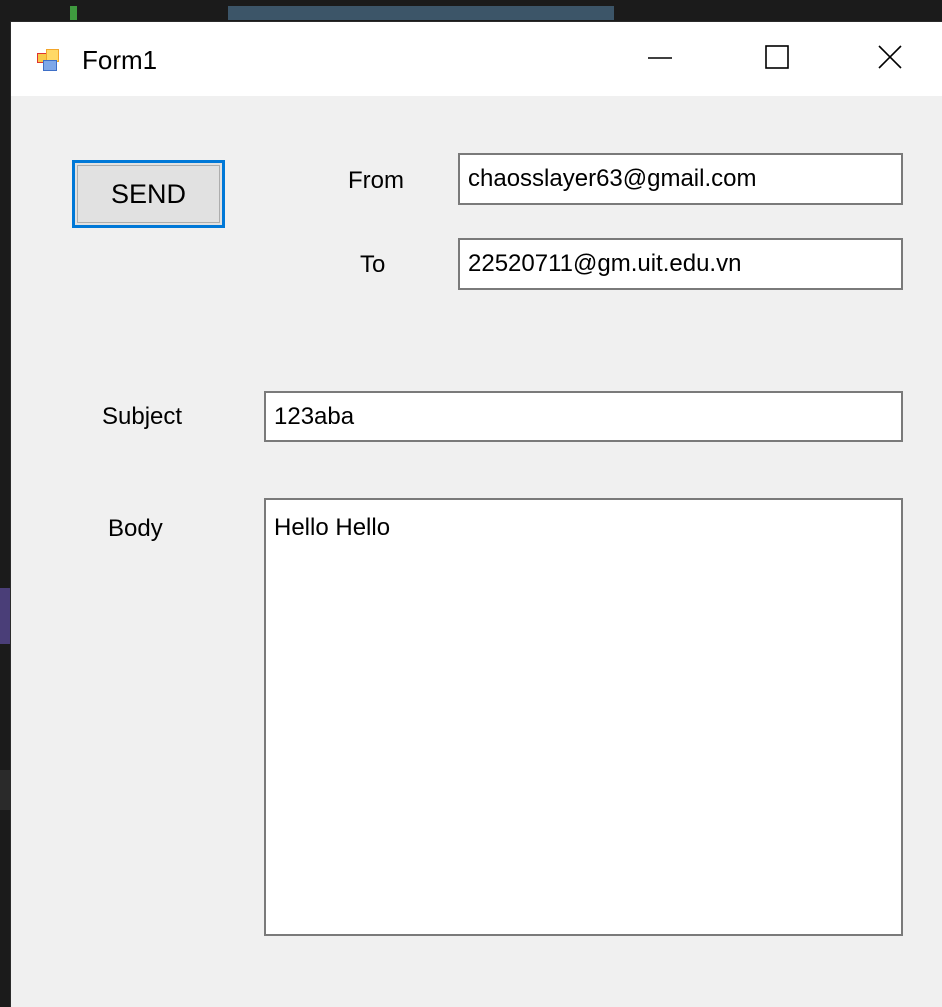  What do you see at coordinates (314, 416) in the screenshot?
I see `subject-field-value: 123aba` at bounding box center [314, 416].